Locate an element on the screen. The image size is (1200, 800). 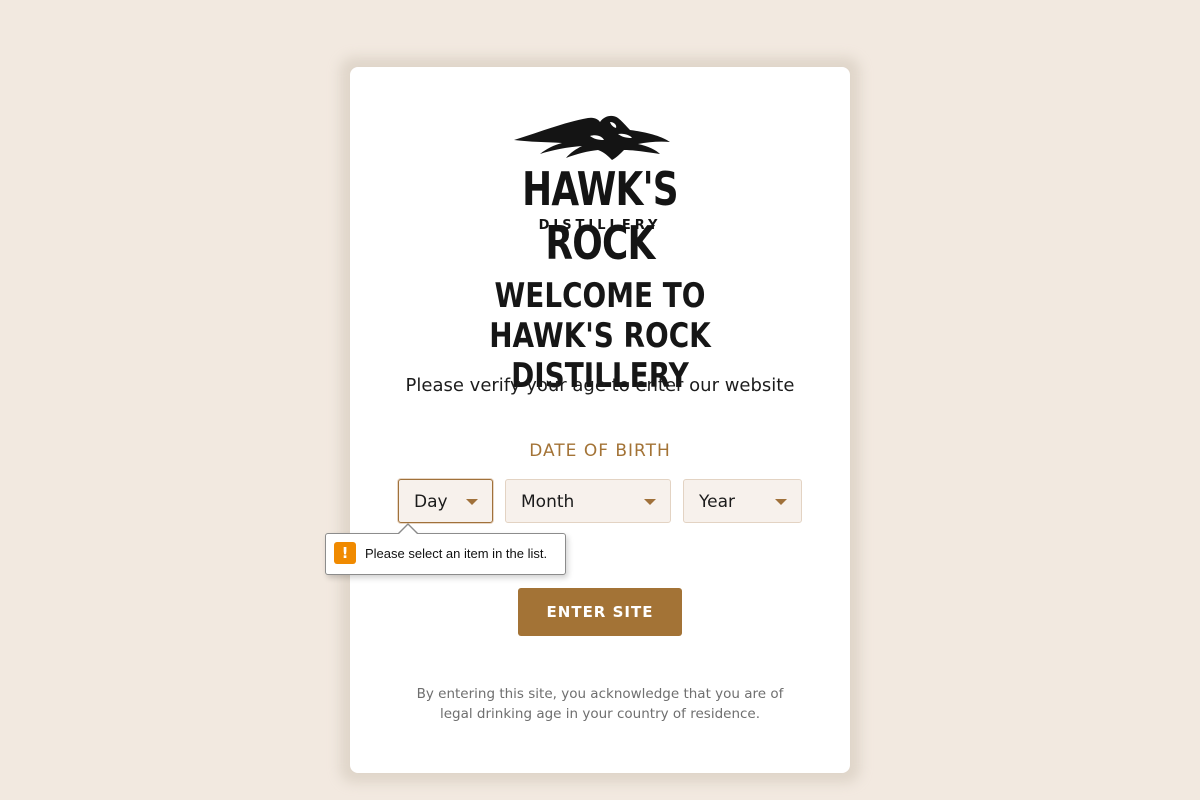
validation-tooltip: ! Please select an item in the list. is located at coordinates (445, 554).